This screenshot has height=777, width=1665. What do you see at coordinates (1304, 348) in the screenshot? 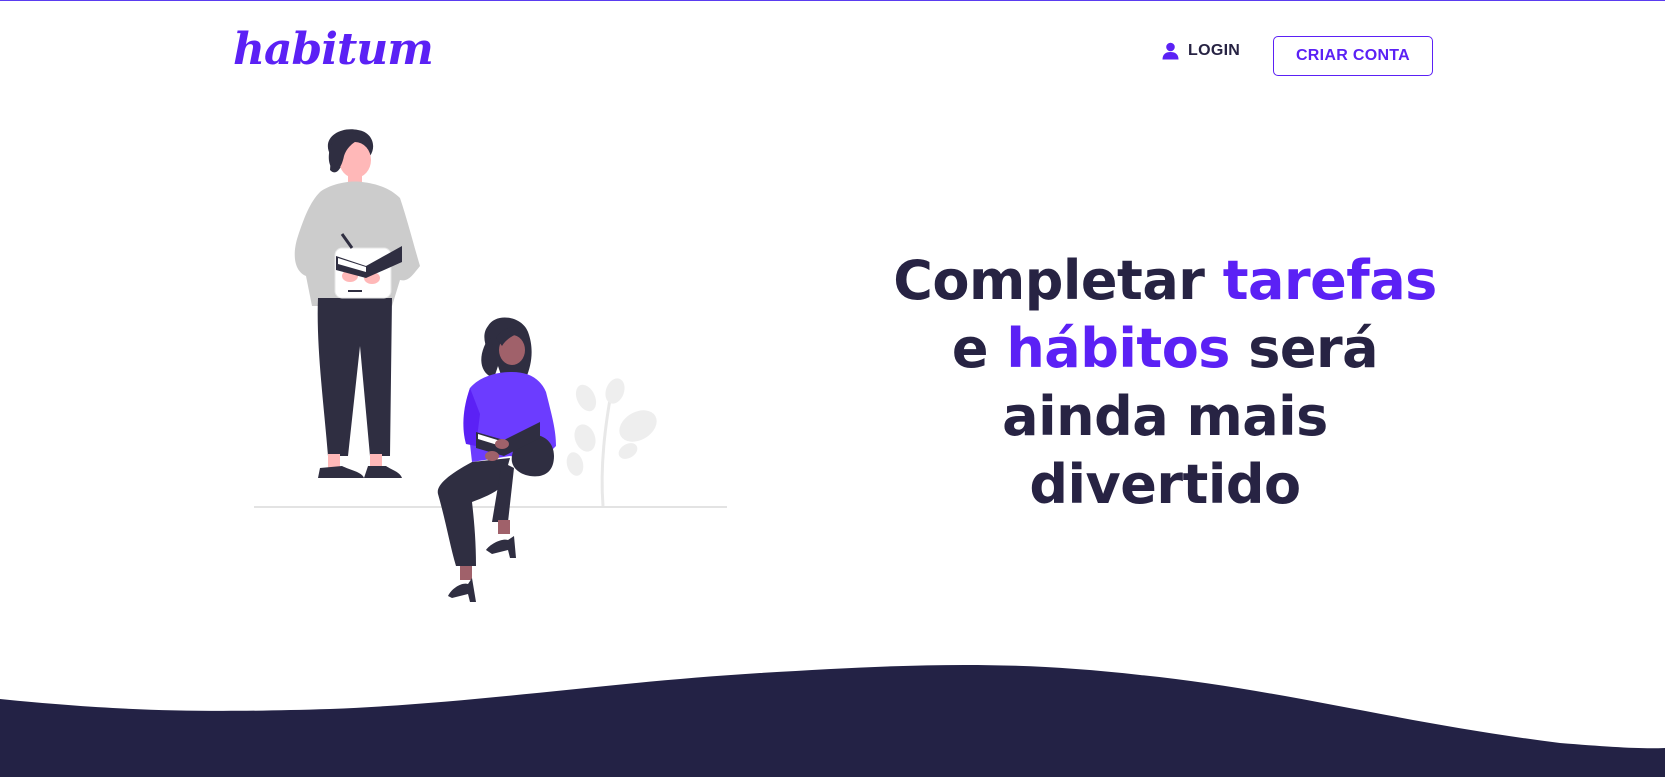
I see `title-part-3: será` at bounding box center [1304, 348].